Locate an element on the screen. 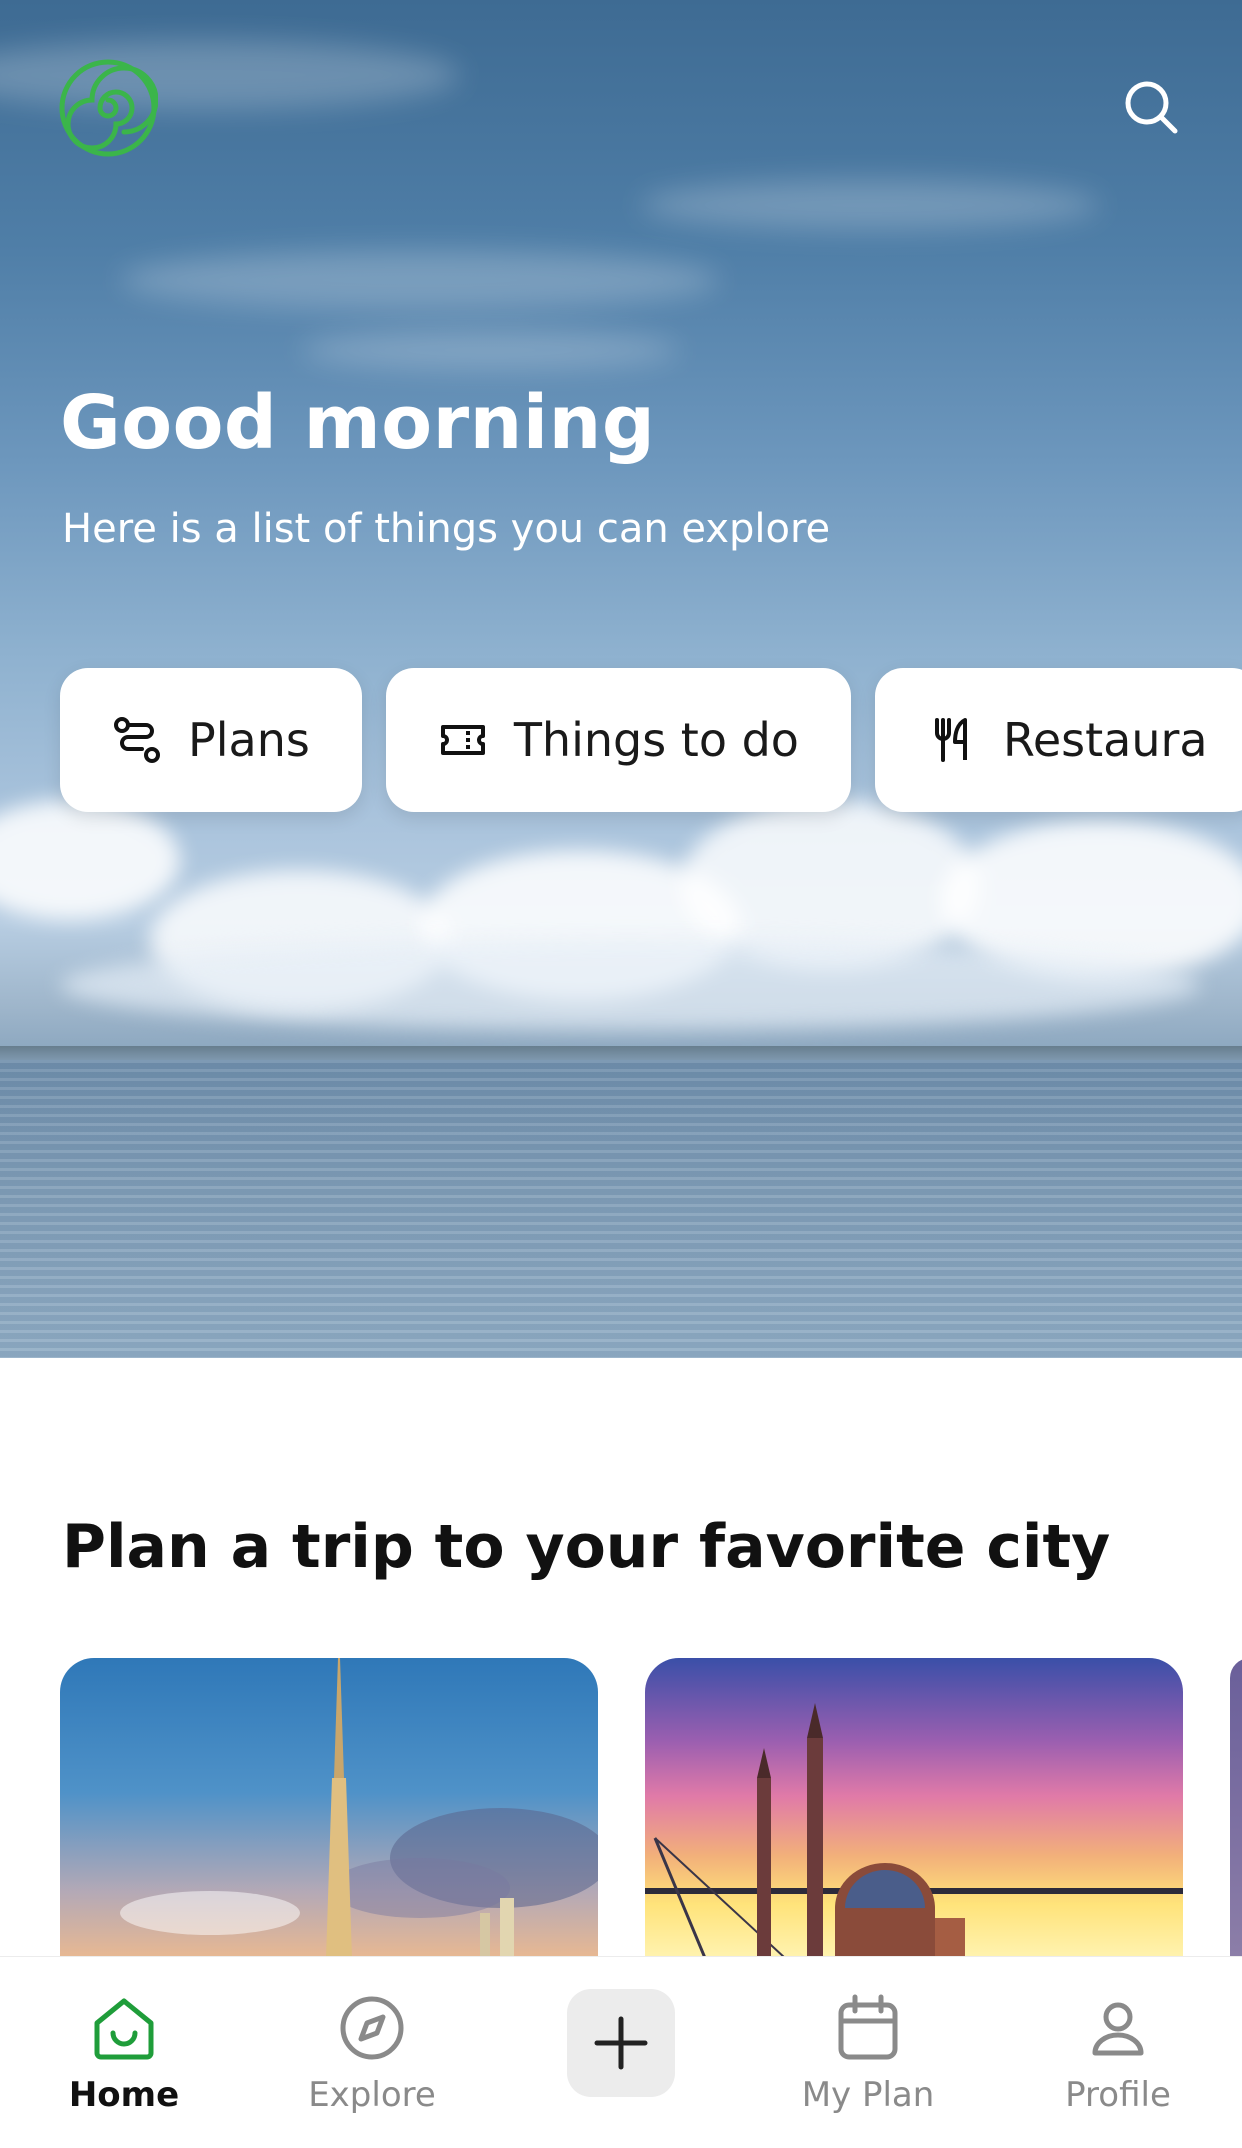  nav-my-plan: My Plan is located at coordinates (868, 2054).